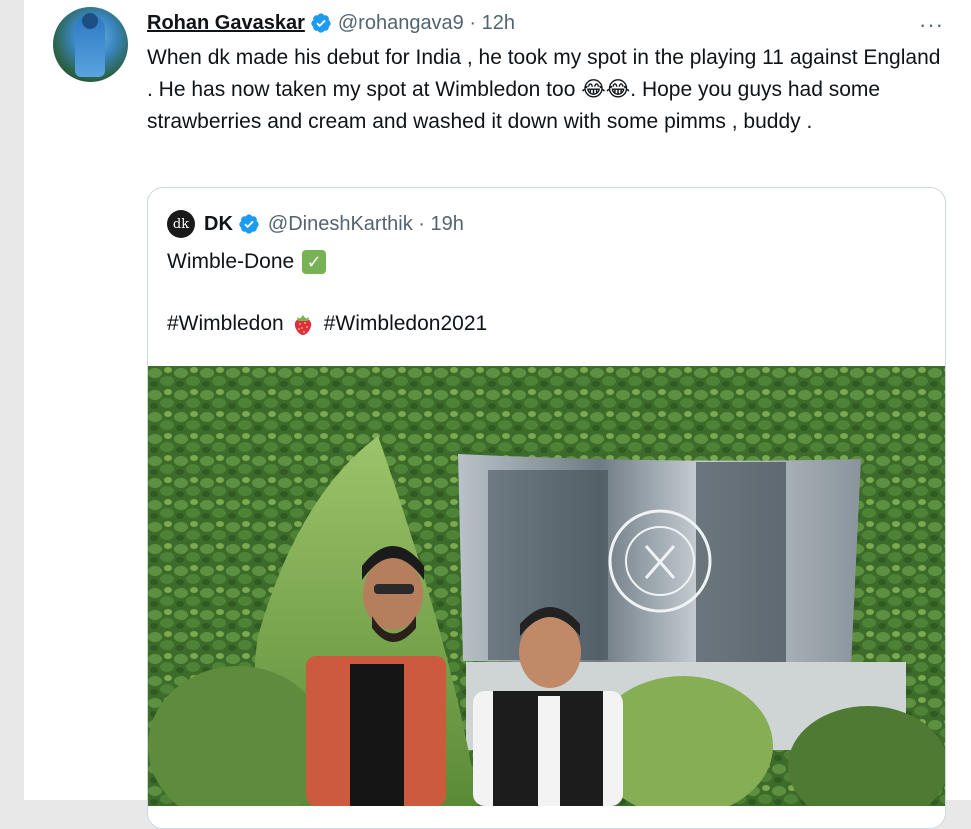 The image size is (971, 829). Describe the element at coordinates (931, 25) in the screenshot. I see `more-options-icon: ···` at that location.